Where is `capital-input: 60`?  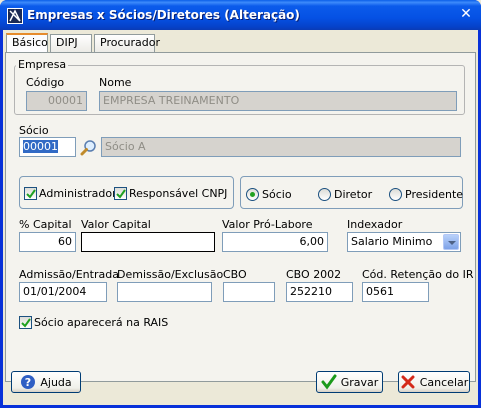 capital-input: 60 is located at coordinates (47, 242).